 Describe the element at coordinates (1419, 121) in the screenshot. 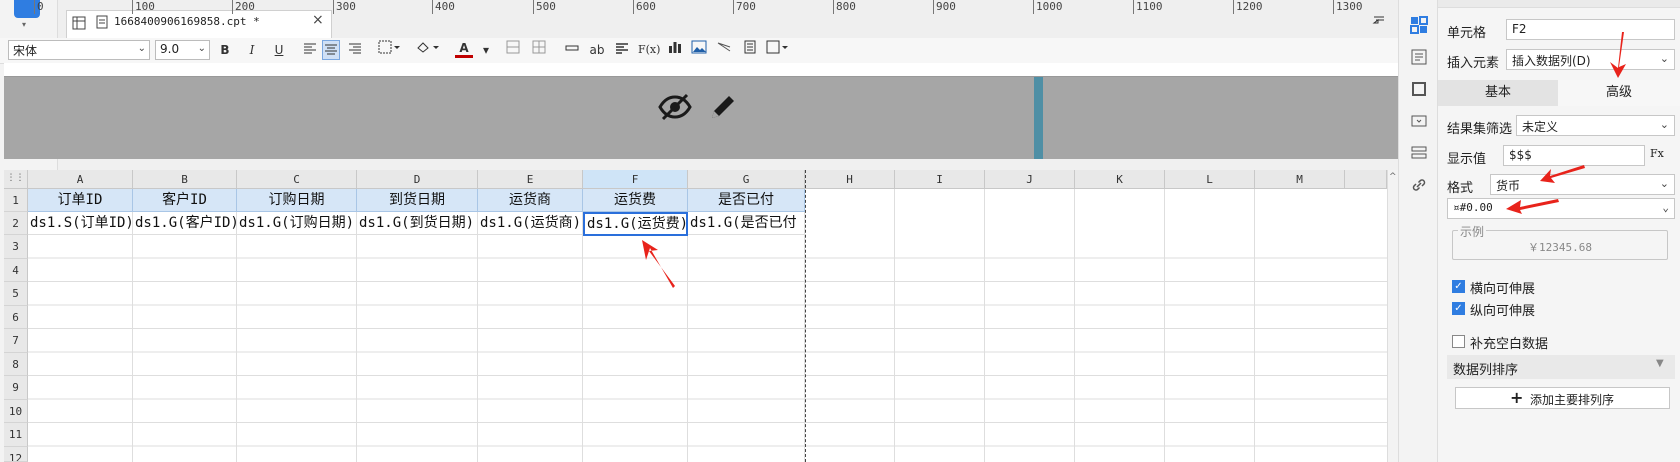

I see `widget-icon` at that location.